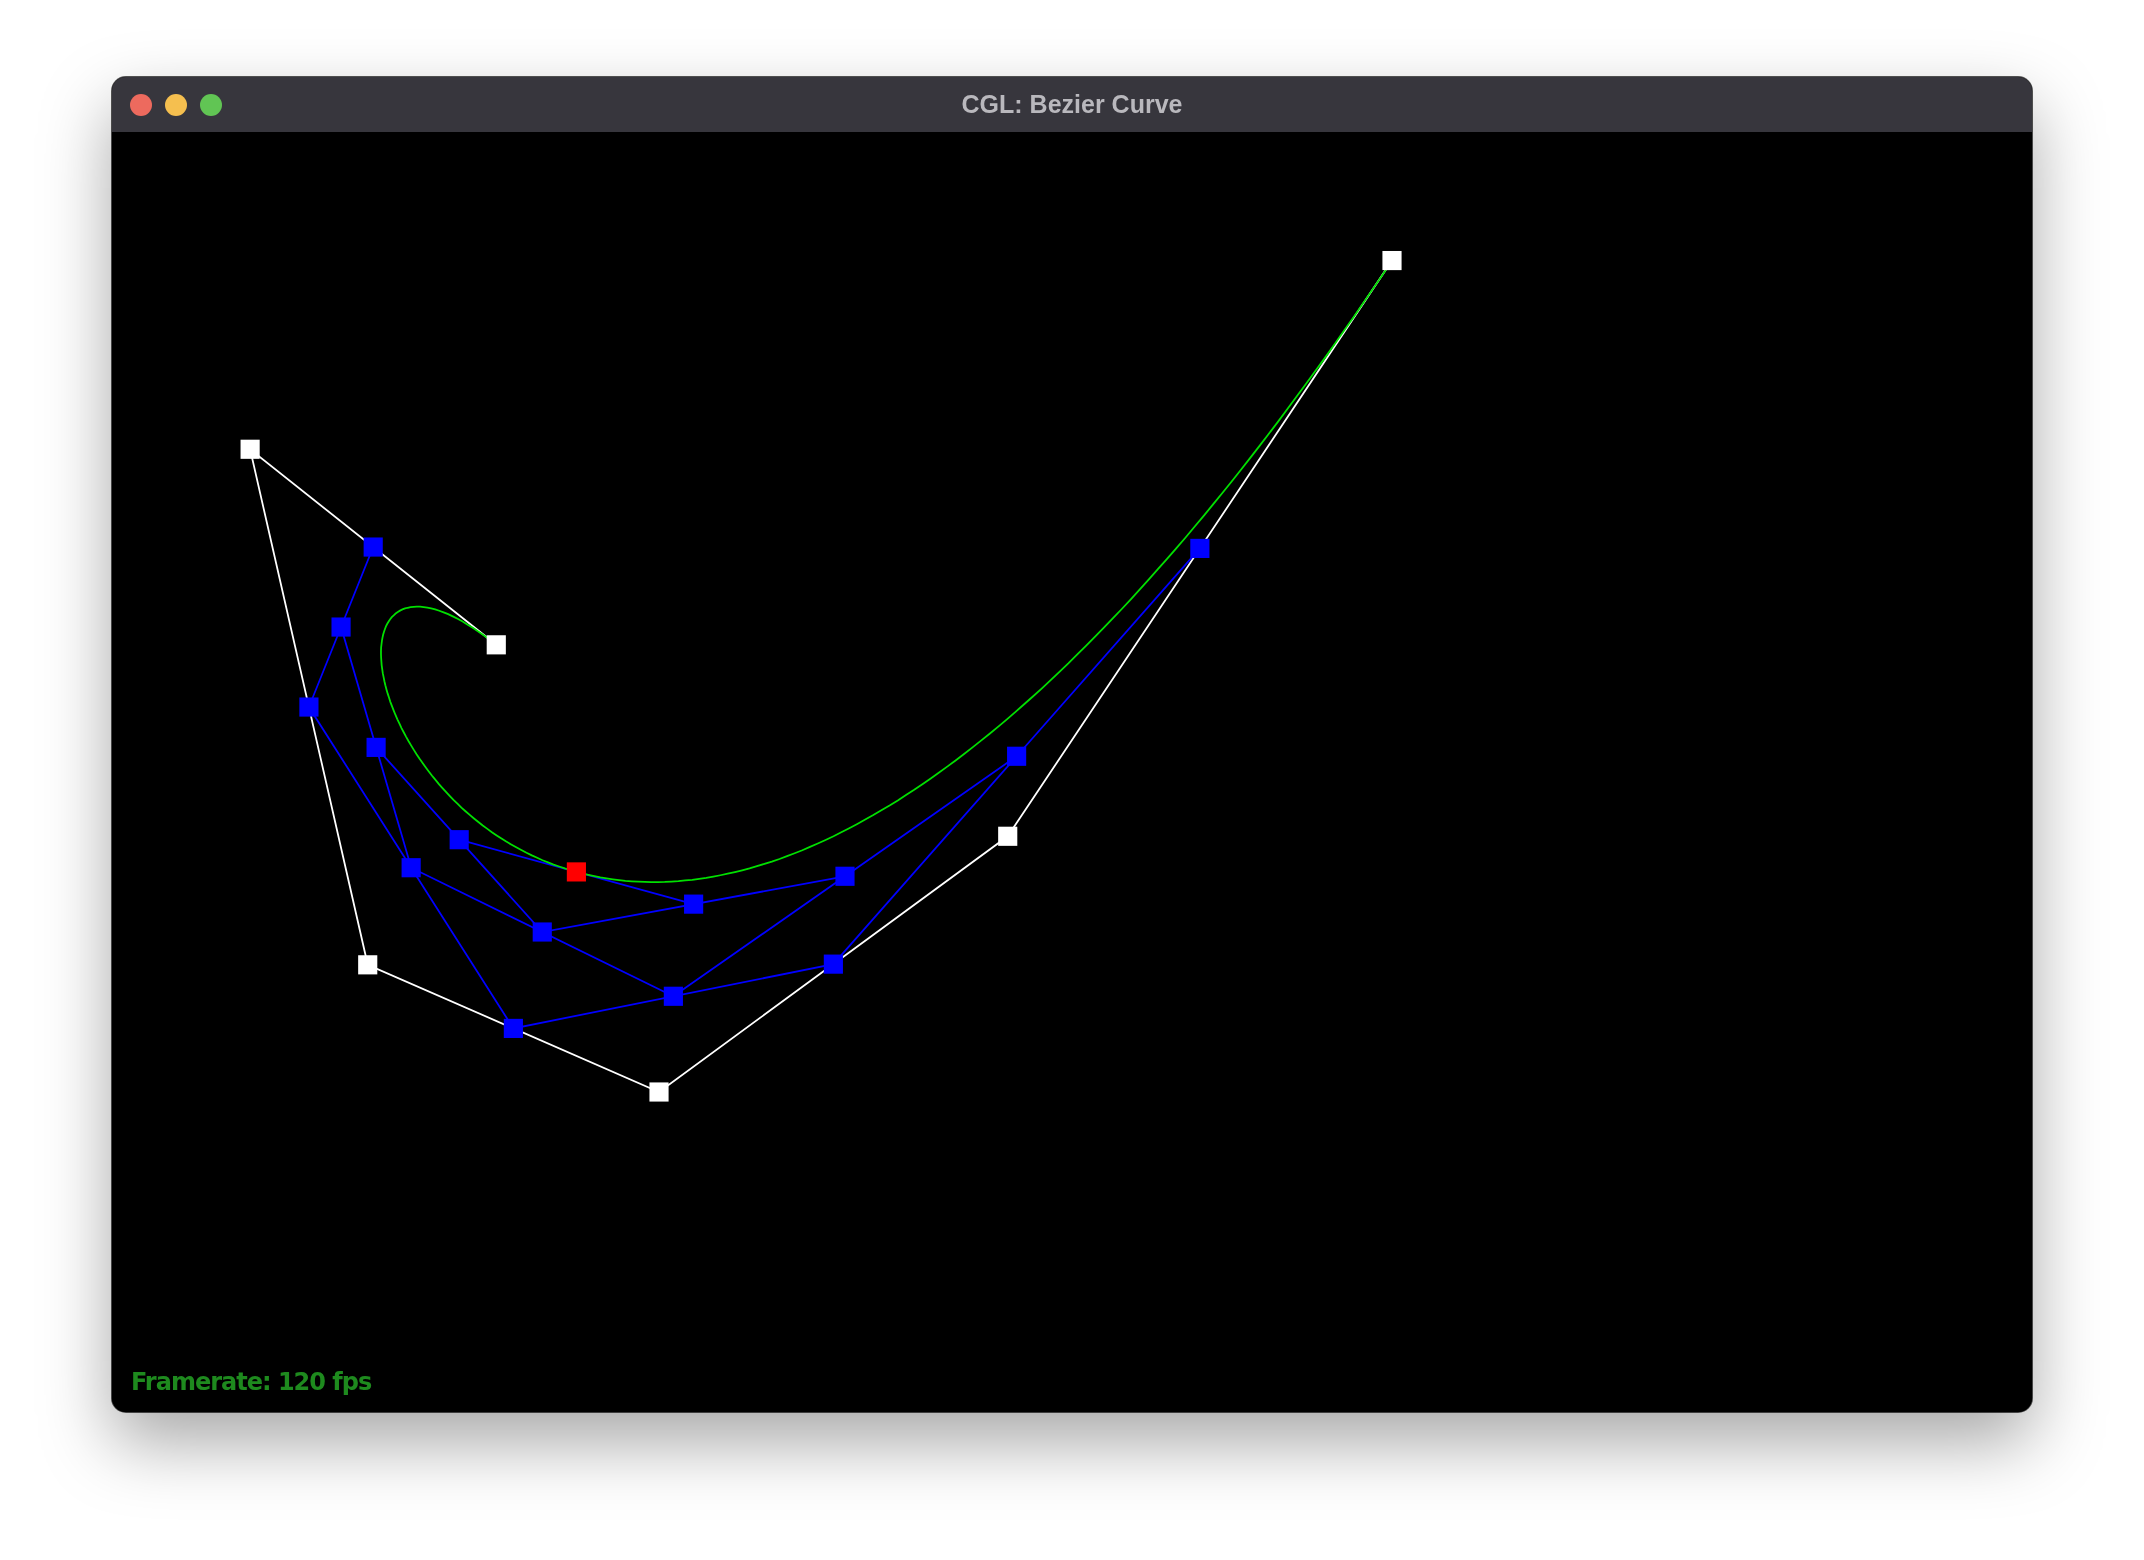  Describe the element at coordinates (576, 872) in the screenshot. I see `curve-point` at that location.